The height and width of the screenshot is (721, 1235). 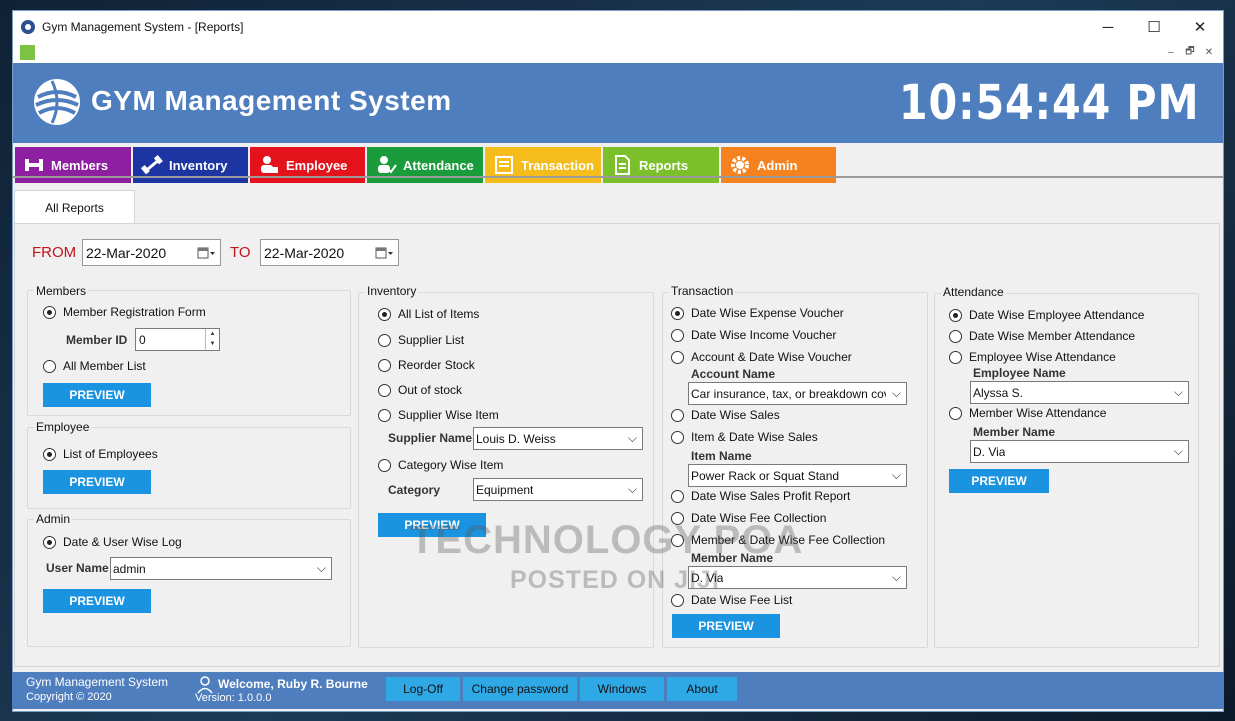 I want to click on user-name-combo: admin ⌵, so click(x=221, y=568).